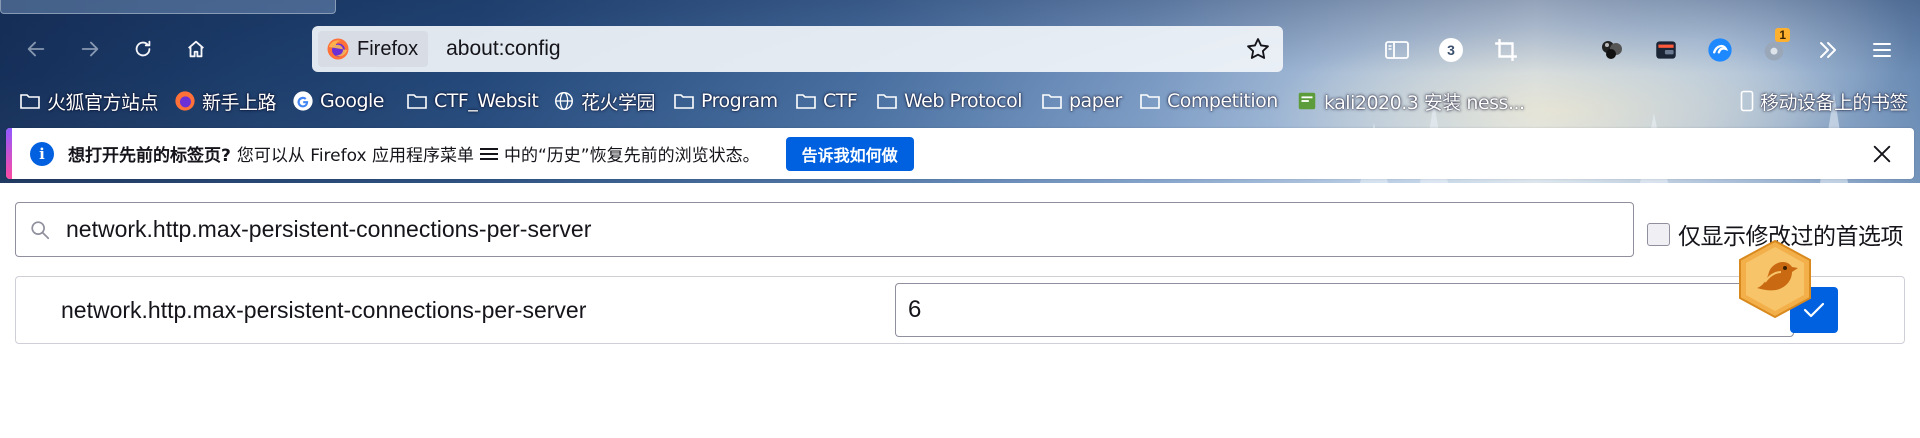  I want to click on sidebar-button, so click(1397, 50).